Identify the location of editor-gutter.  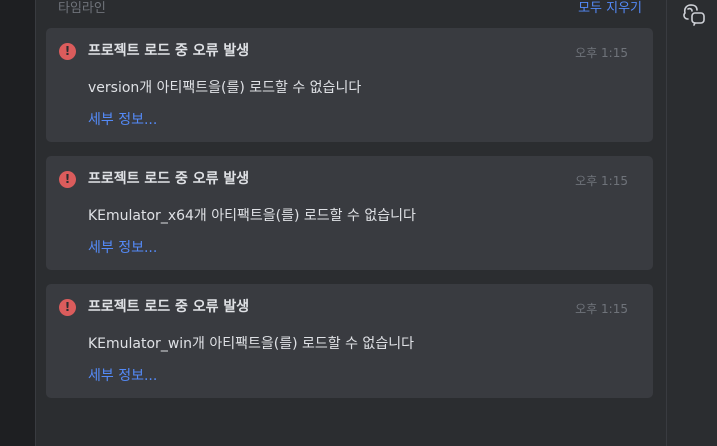
(17, 223).